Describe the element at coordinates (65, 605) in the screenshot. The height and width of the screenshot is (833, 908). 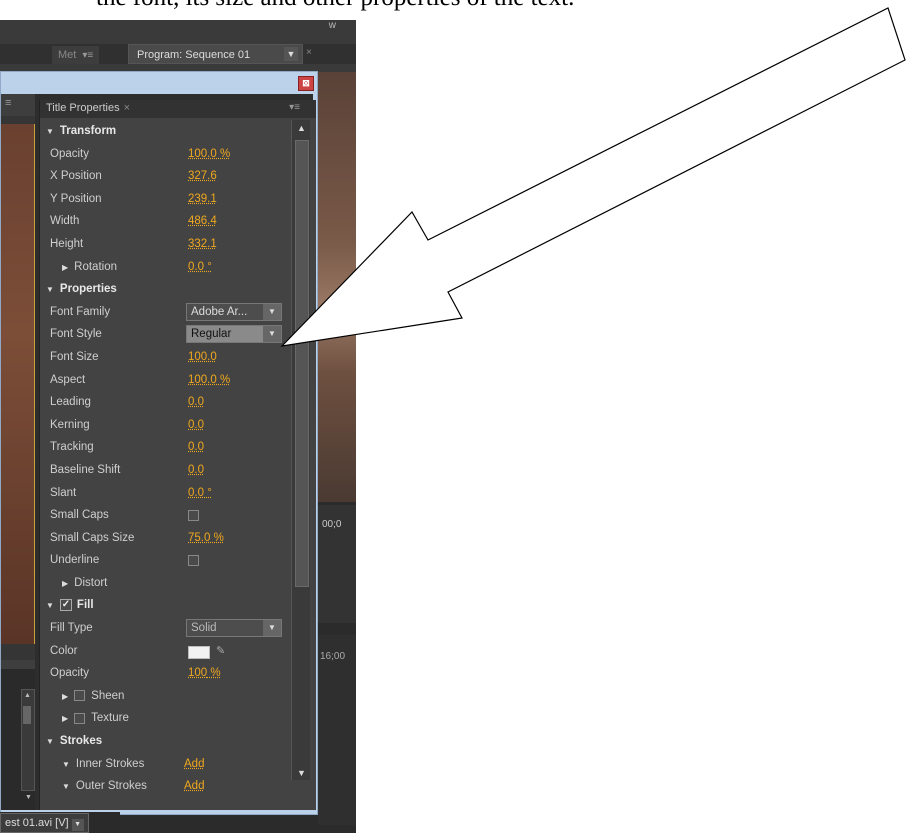
I see `checkbox-icon: ✓` at that location.